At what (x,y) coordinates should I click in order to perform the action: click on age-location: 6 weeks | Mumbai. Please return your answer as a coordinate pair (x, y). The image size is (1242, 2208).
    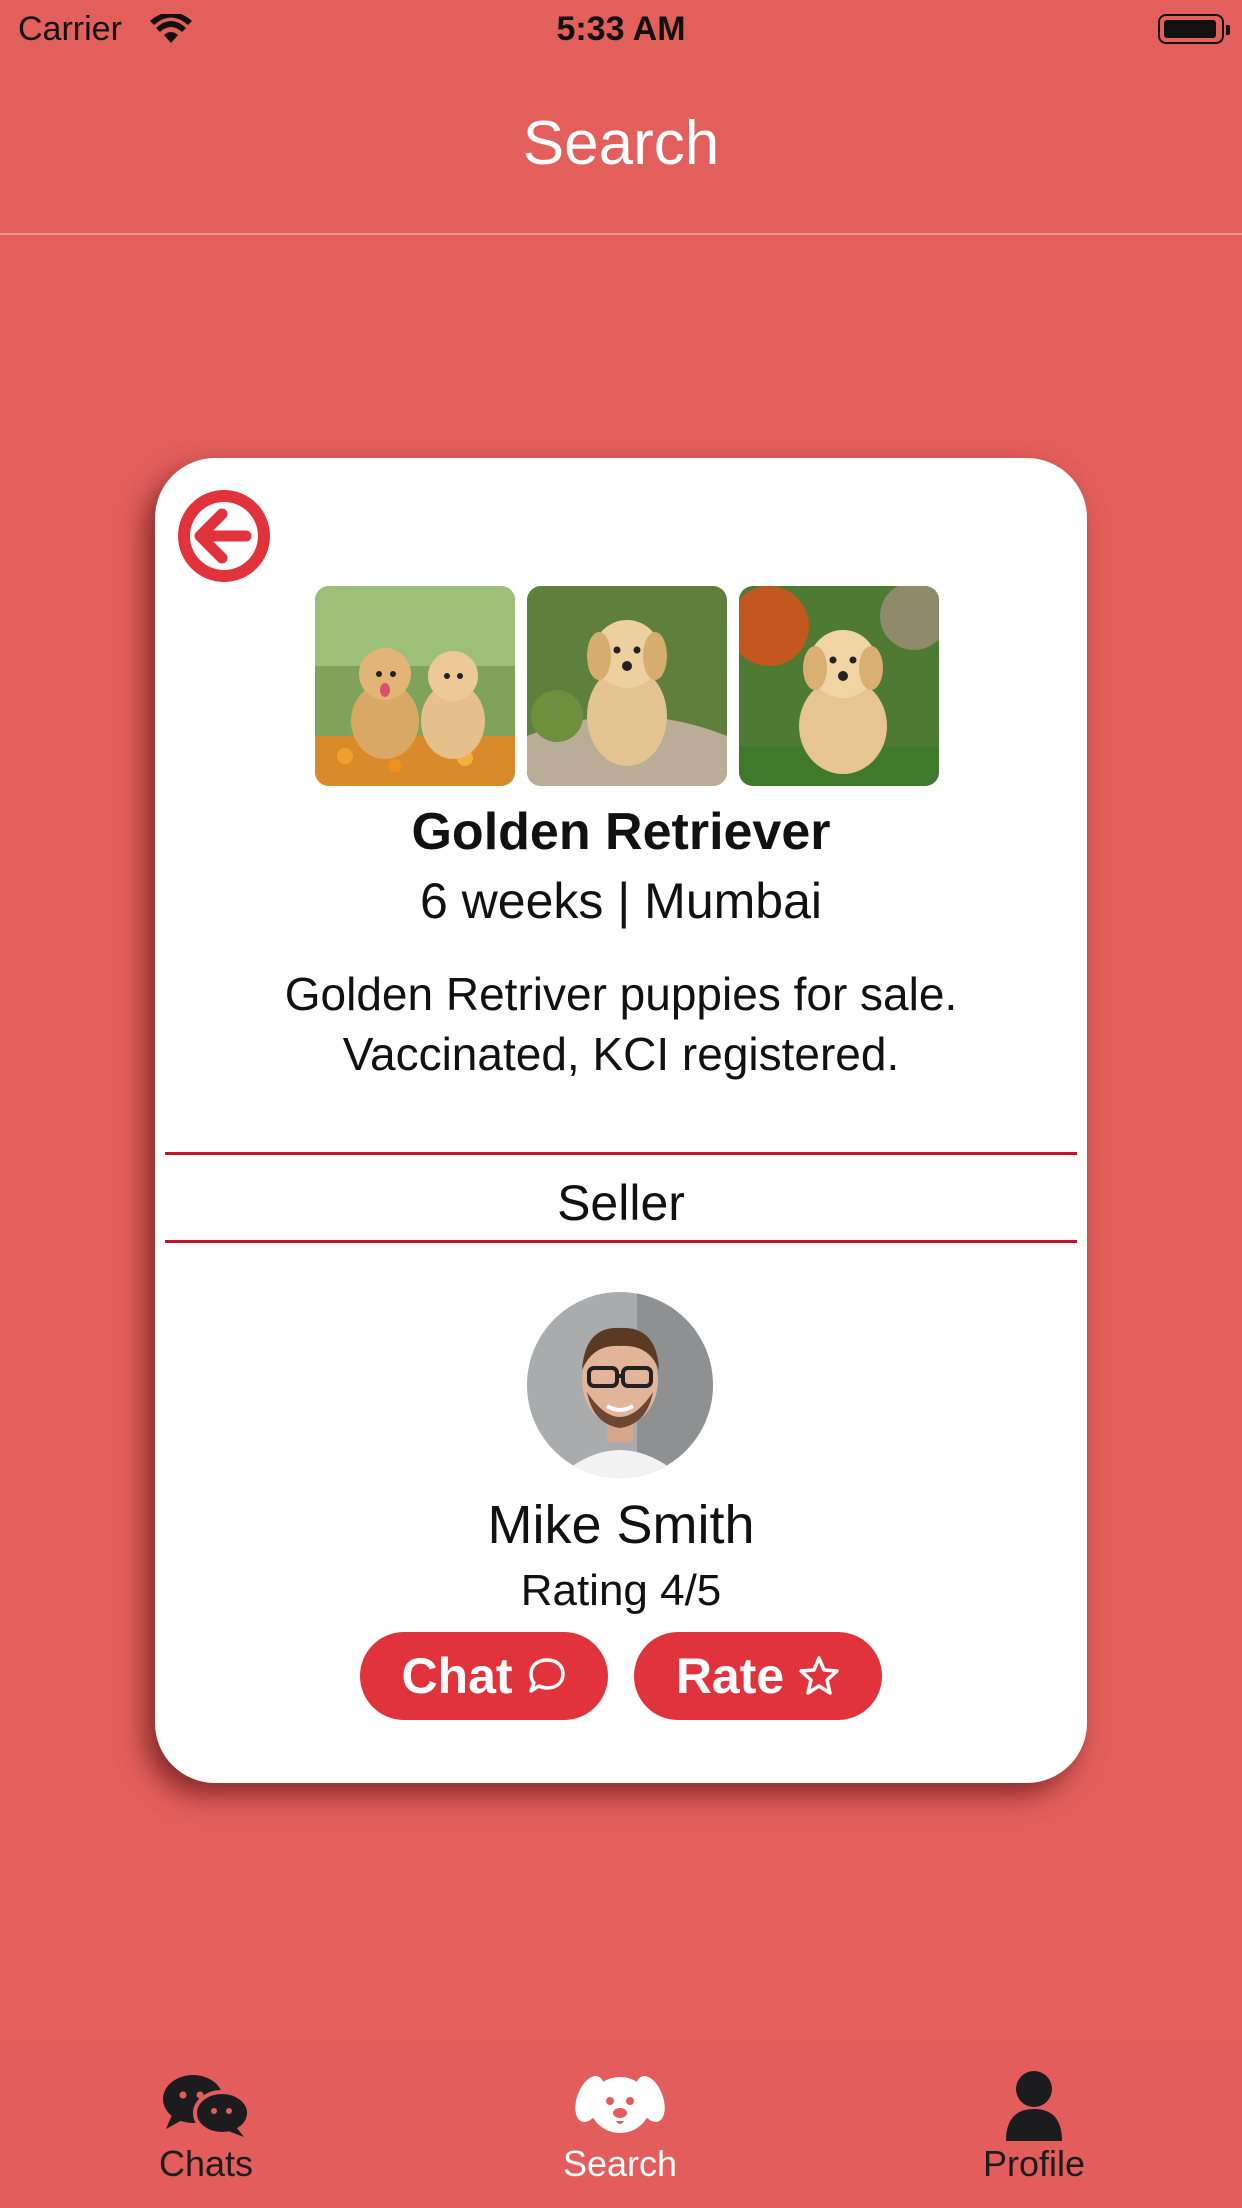
    Looking at the image, I should click on (621, 901).